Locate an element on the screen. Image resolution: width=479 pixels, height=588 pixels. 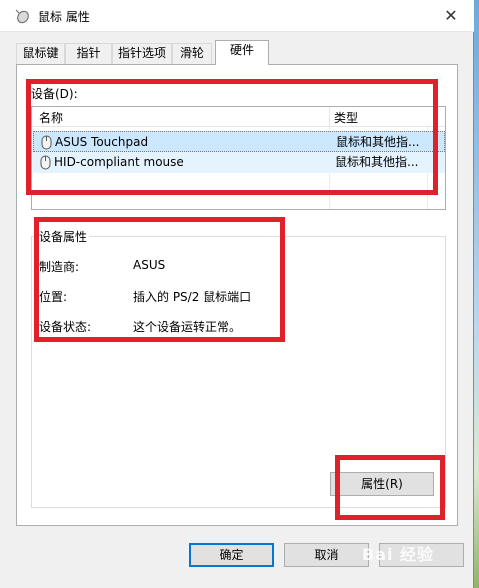
close-button: ✕ is located at coordinates (451, 15).